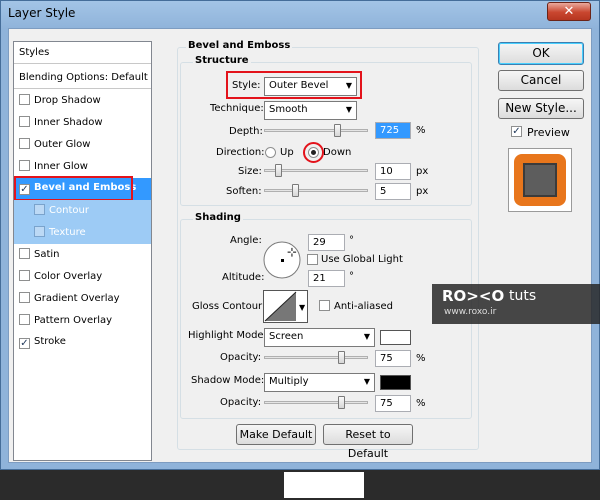 This screenshot has height=500, width=600. I want to click on style-item: Inner Shadow, so click(82, 123).